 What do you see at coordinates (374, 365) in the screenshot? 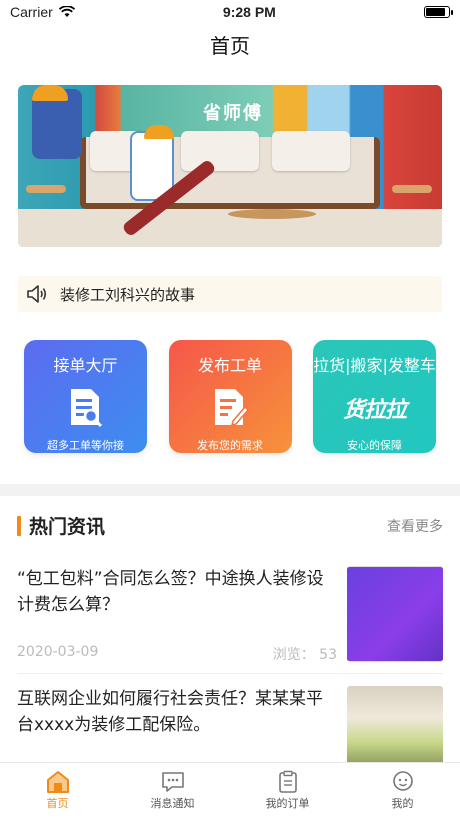
I see `card-title: 拉货|搬家|发整车` at bounding box center [374, 365].